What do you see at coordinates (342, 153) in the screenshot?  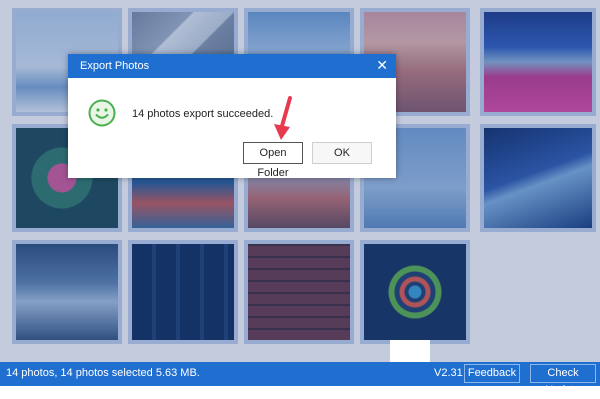 I see `ok-button: OK` at bounding box center [342, 153].